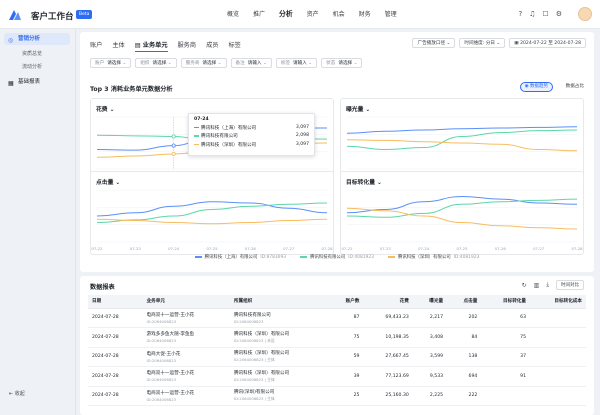 The width and height of the screenshot is (600, 415). Describe the element at coordinates (118, 46) in the screenshot. I see `tab-1: 主体` at that location.